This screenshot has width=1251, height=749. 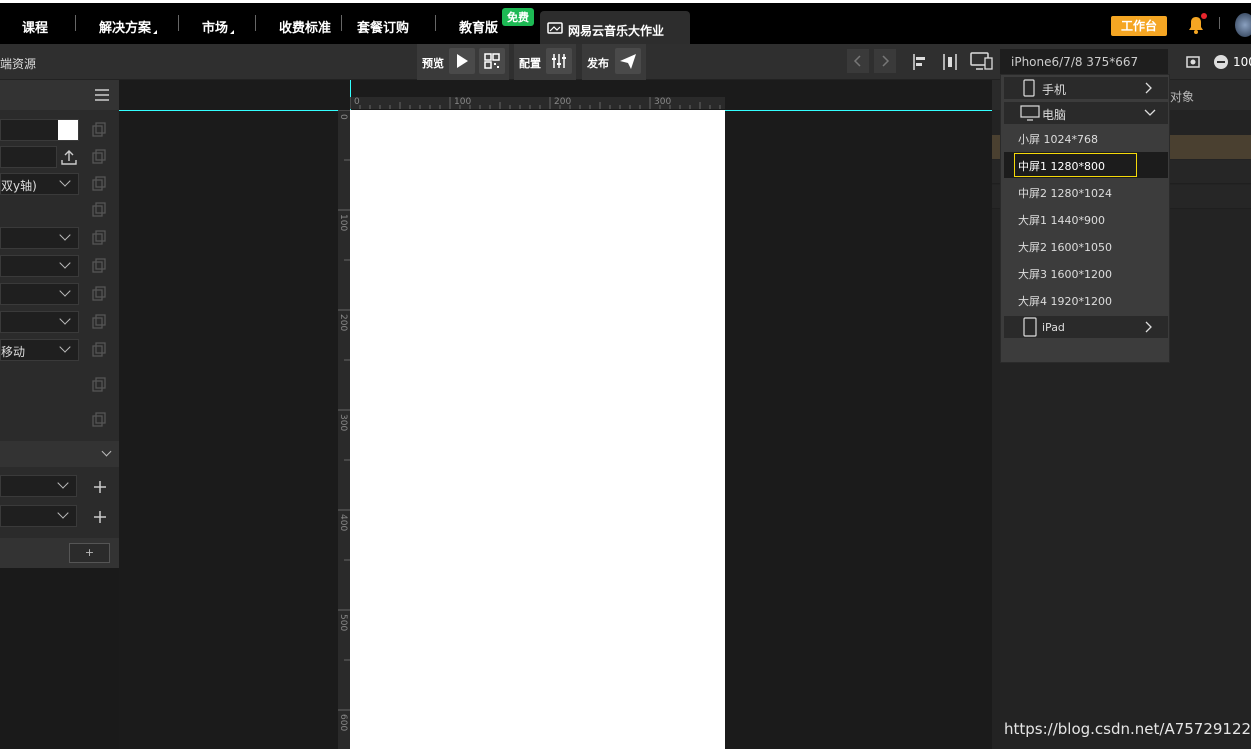 I want to click on dropdown-option-selected: 中屏1 1280*800, so click(x=1086, y=165).